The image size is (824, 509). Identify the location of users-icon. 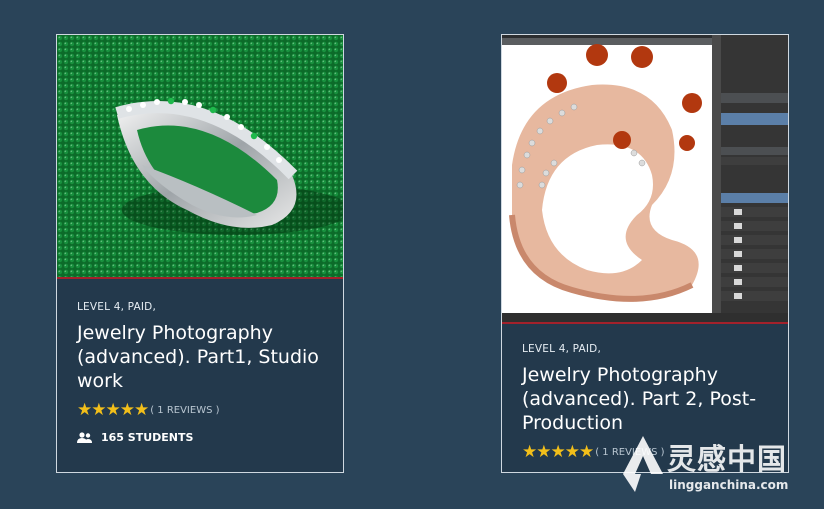
(84, 437).